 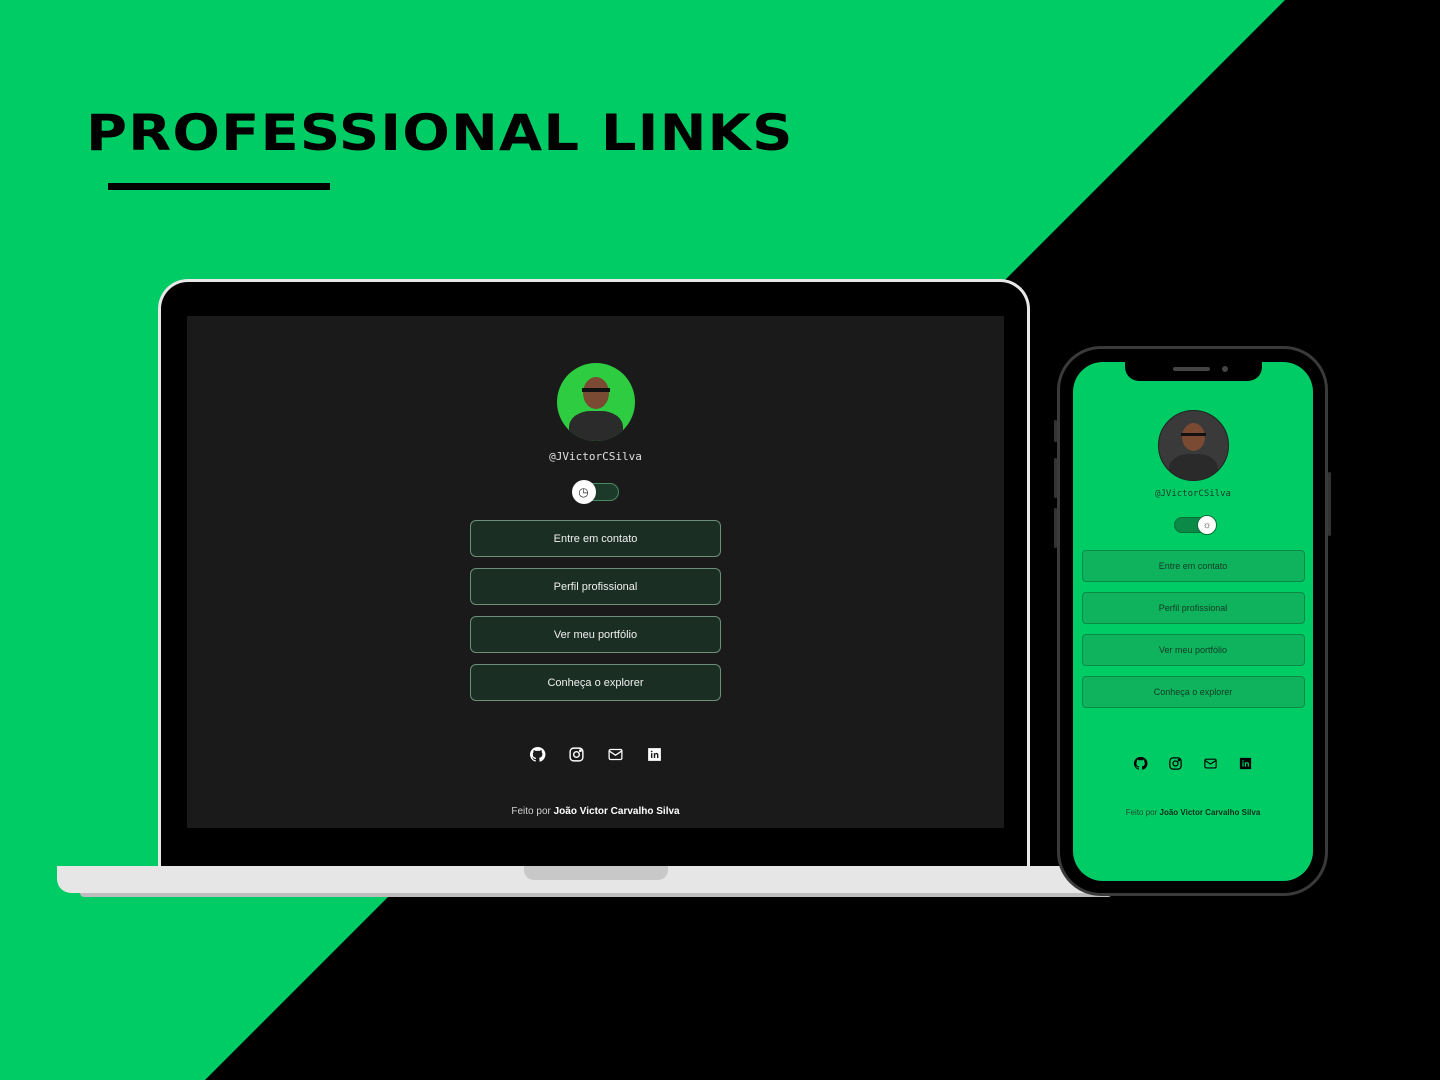 I want to click on phone-side-button-right, so click(x=1329, y=504).